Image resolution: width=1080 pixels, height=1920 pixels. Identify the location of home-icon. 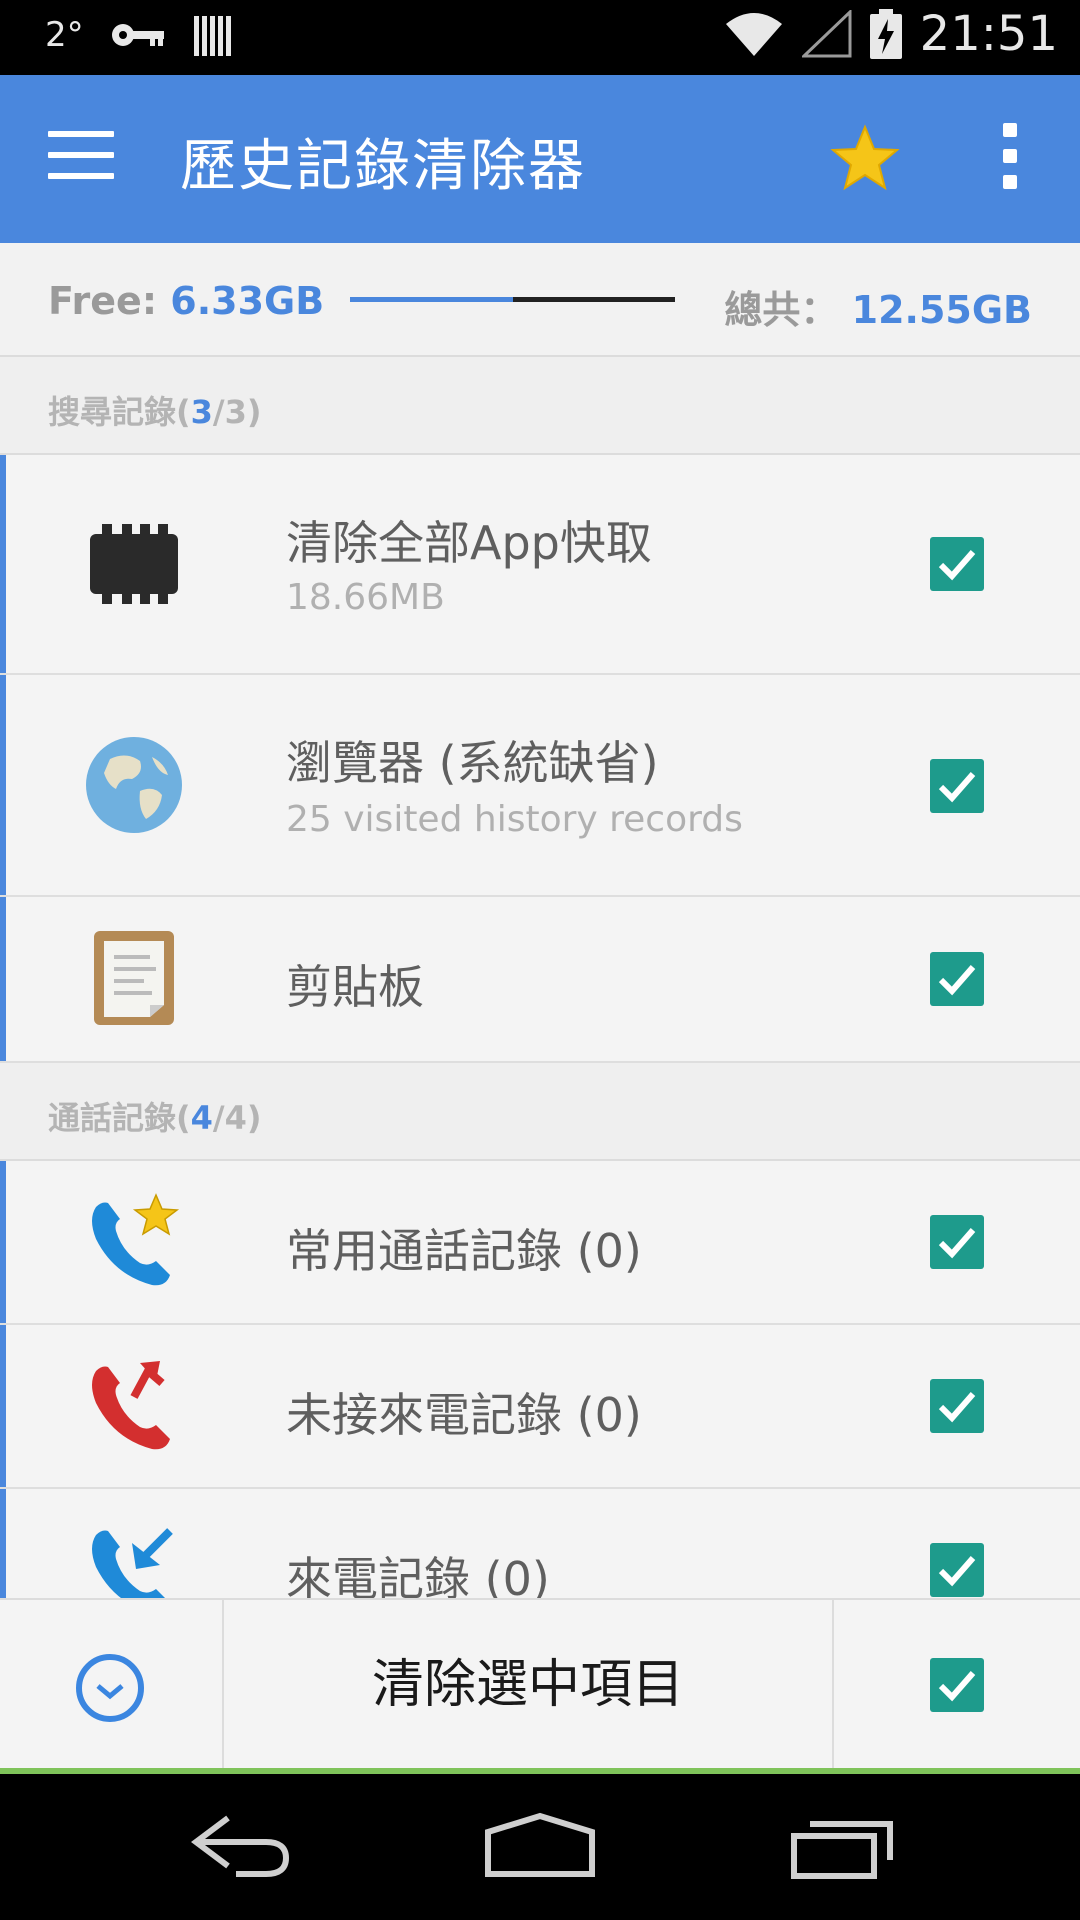
(540, 1847).